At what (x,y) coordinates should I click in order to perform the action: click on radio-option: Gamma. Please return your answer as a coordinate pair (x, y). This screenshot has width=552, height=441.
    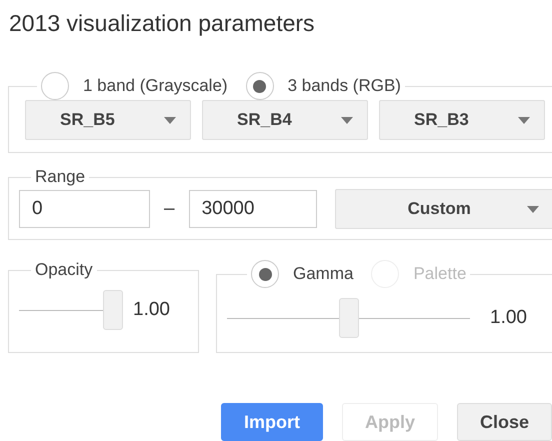
    Looking at the image, I should click on (302, 274).